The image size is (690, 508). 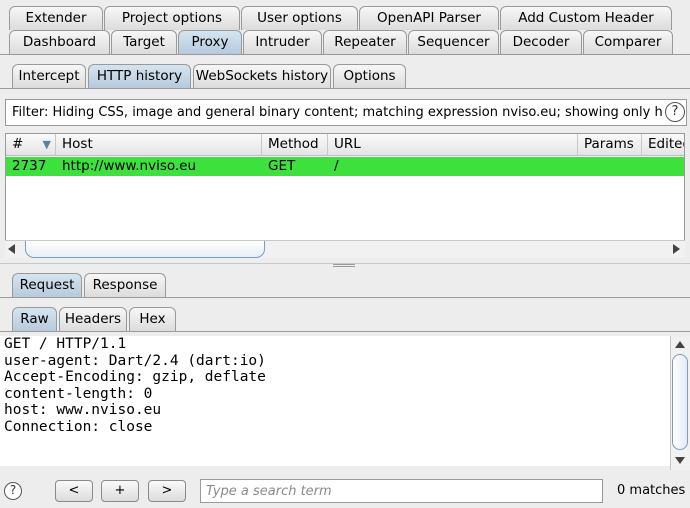 What do you see at coordinates (46, 144) in the screenshot?
I see `sort-desc-icon: ▼` at bounding box center [46, 144].